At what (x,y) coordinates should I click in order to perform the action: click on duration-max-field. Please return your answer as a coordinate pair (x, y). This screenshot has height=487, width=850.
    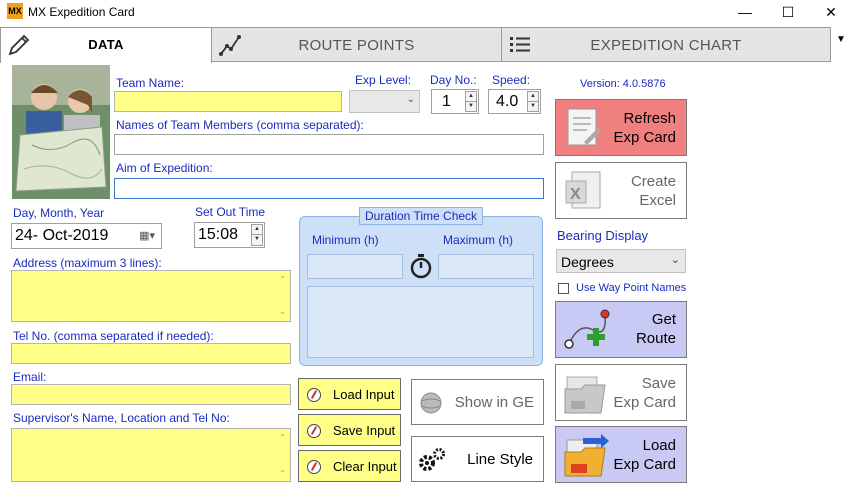
    Looking at the image, I should click on (486, 266).